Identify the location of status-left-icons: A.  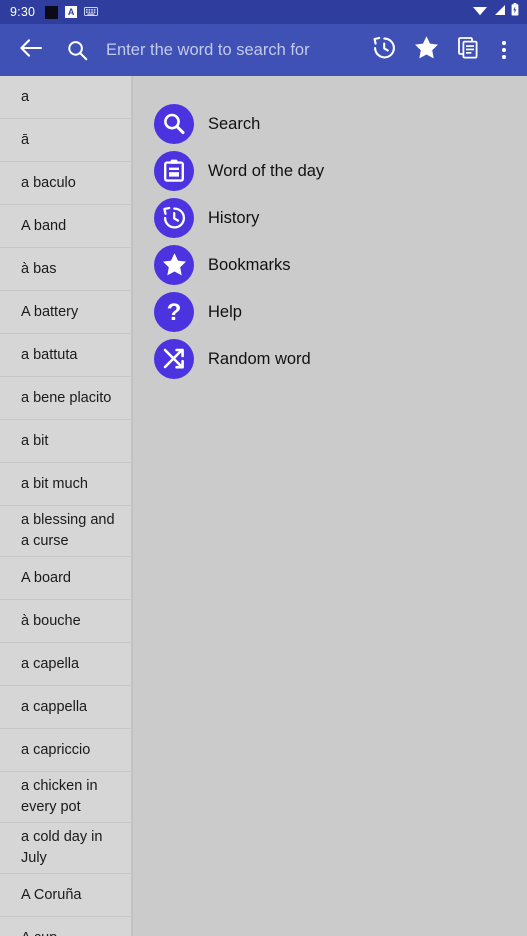
(72, 12).